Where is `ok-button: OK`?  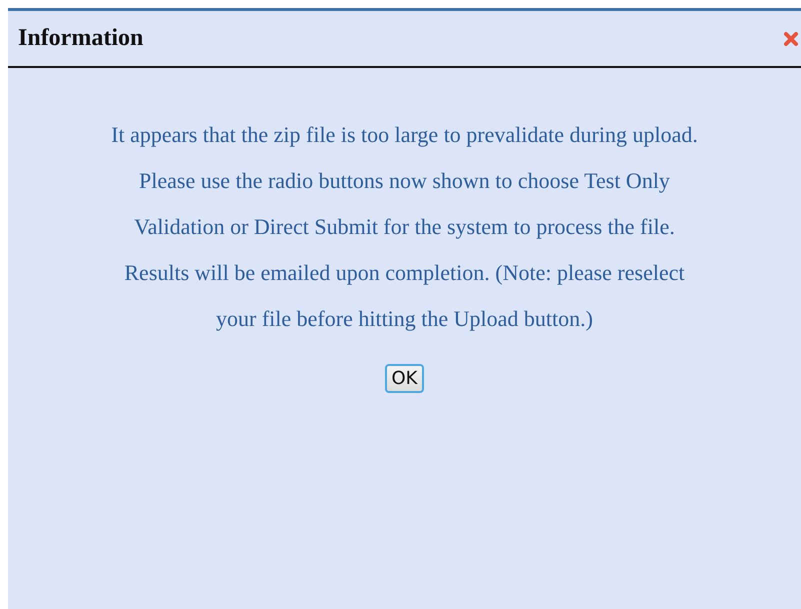
ok-button: OK is located at coordinates (404, 378).